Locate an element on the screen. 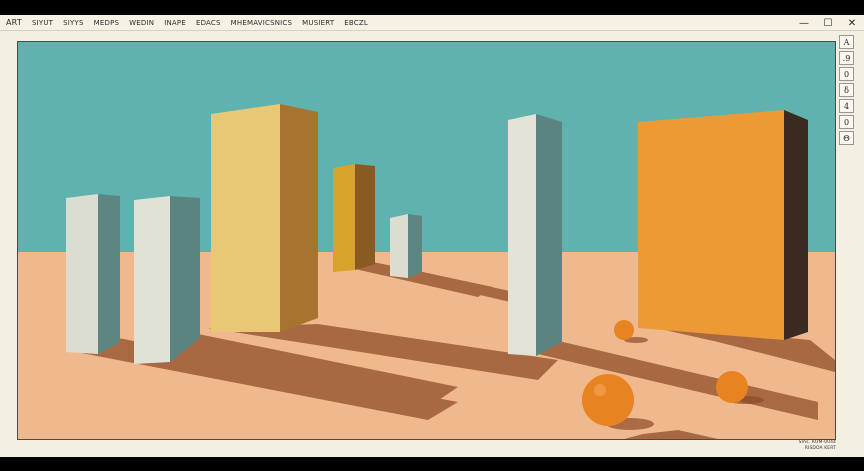  pillar-left-side is located at coordinates (185, 279).